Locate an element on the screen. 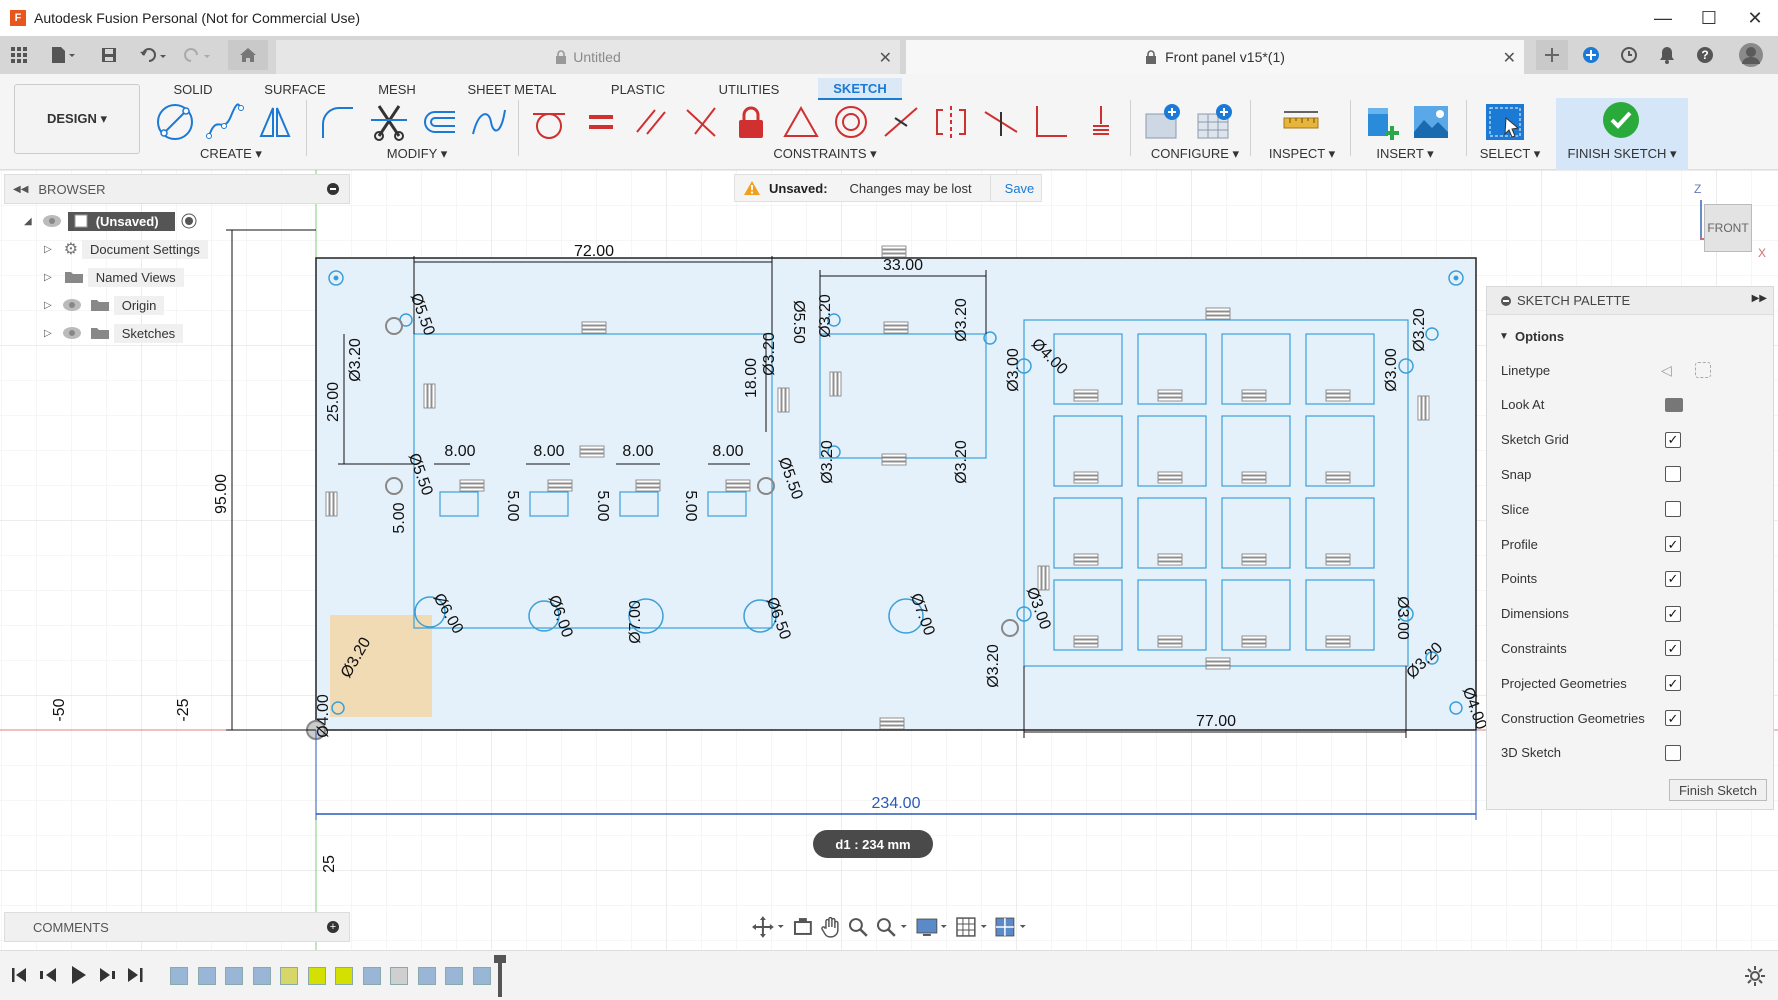 The width and height of the screenshot is (1778, 1000). redo-icon is located at coordinates (198, 55).